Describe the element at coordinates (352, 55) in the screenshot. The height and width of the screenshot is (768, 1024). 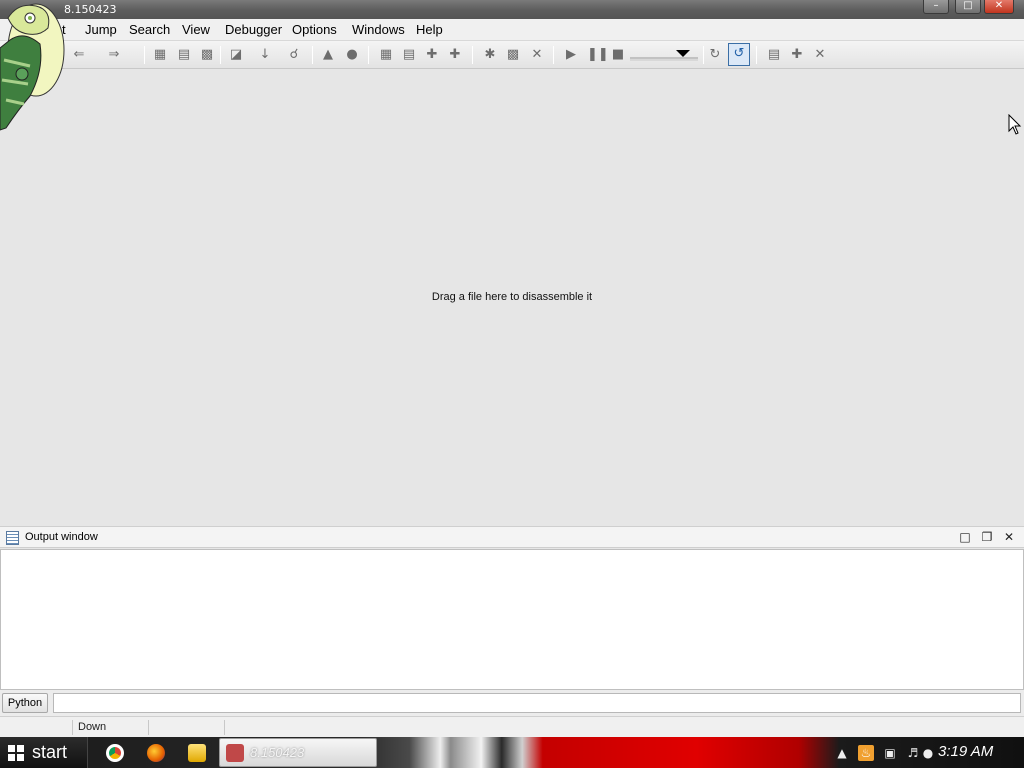
I see `circle-icon: ●` at that location.